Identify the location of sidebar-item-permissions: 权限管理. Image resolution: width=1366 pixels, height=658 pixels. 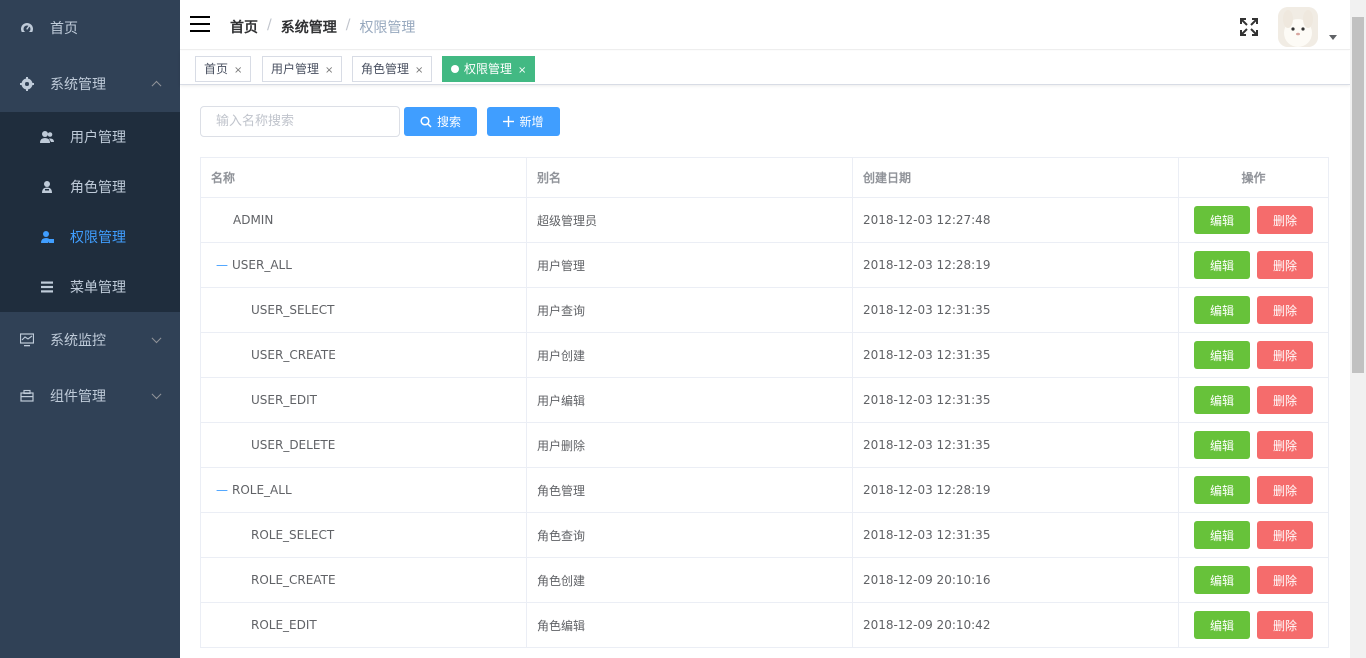
(90, 237).